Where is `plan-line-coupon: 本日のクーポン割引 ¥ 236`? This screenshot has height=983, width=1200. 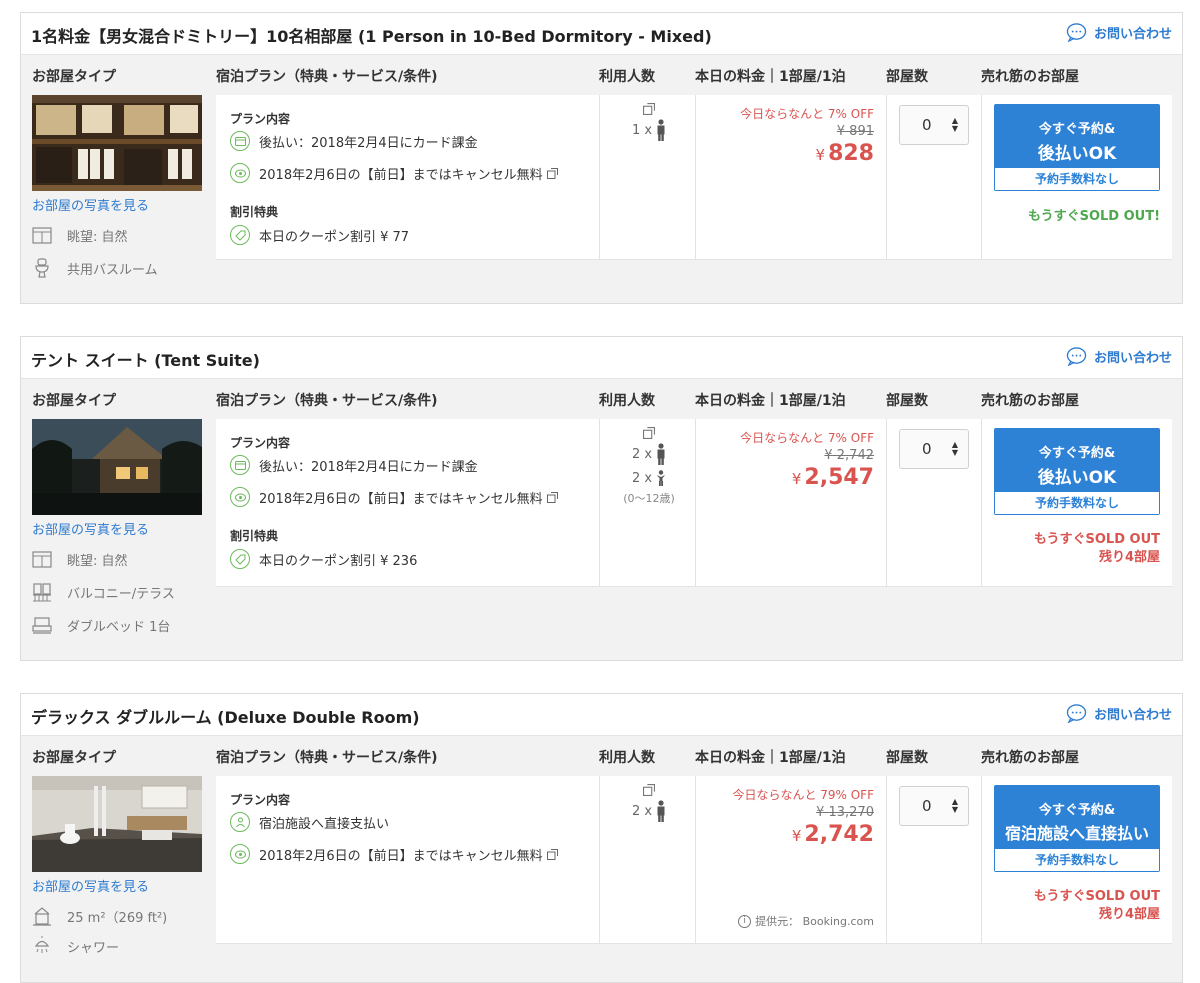 plan-line-coupon: 本日のクーポン割引 ¥ 236 is located at coordinates (323, 559).